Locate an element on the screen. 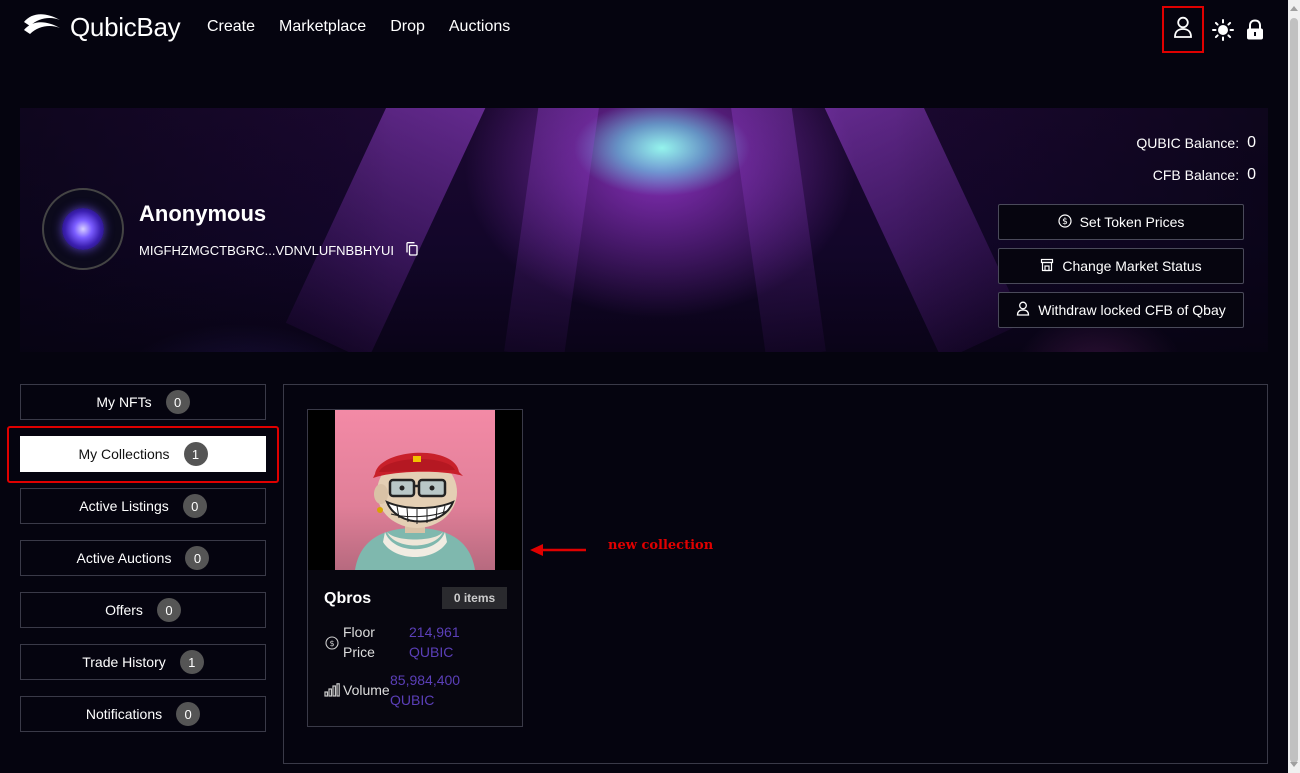  lock-icon is located at coordinates (1255, 30).